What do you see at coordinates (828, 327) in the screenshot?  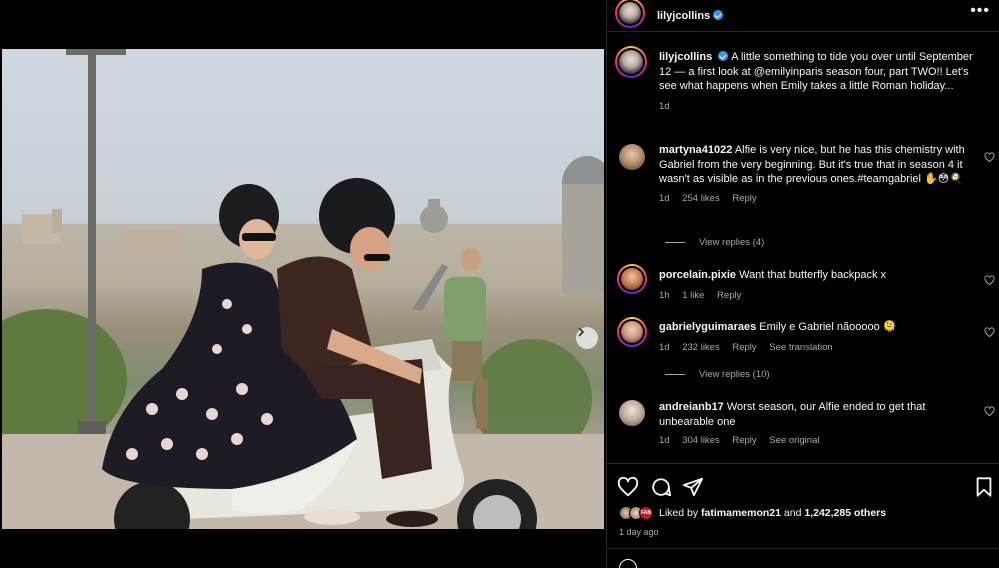 I see `comment-text: Emily e Gabriel nãooooo 🫠` at bounding box center [828, 327].